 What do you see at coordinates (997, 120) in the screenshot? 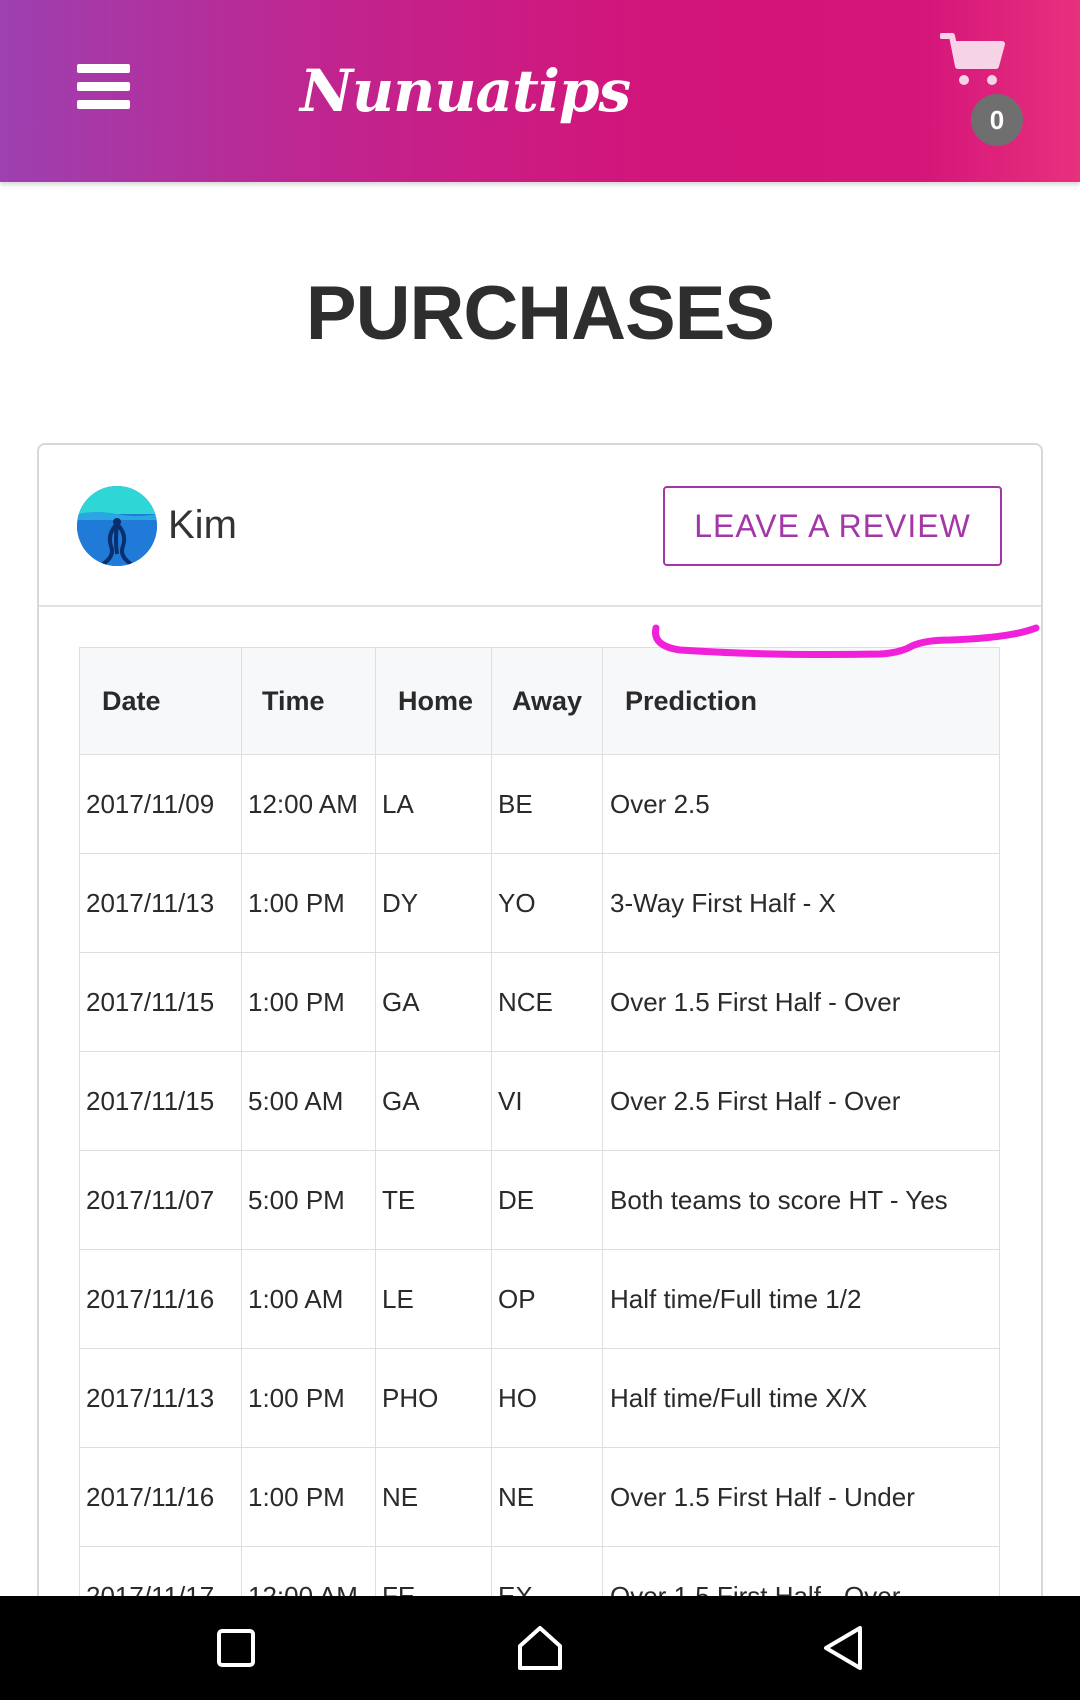
I see `cart-count-badge: 0` at bounding box center [997, 120].